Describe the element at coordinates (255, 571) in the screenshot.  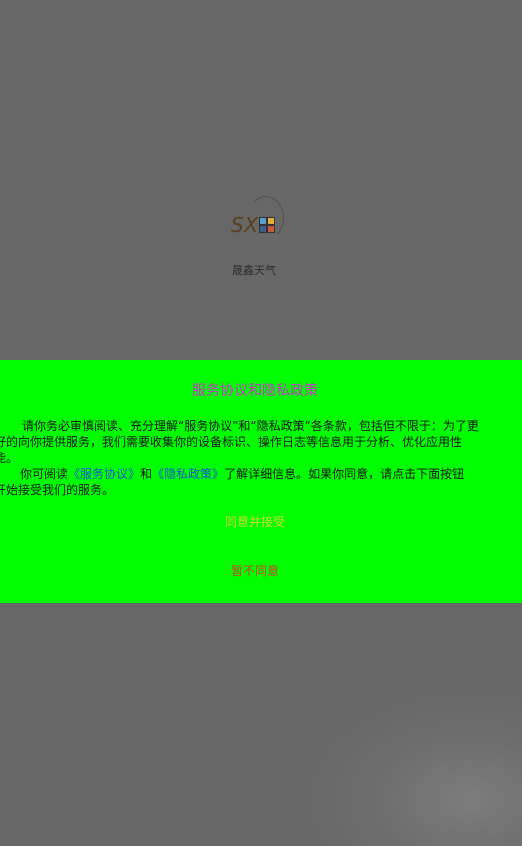
I see `decline-button: 暂不同意` at that location.